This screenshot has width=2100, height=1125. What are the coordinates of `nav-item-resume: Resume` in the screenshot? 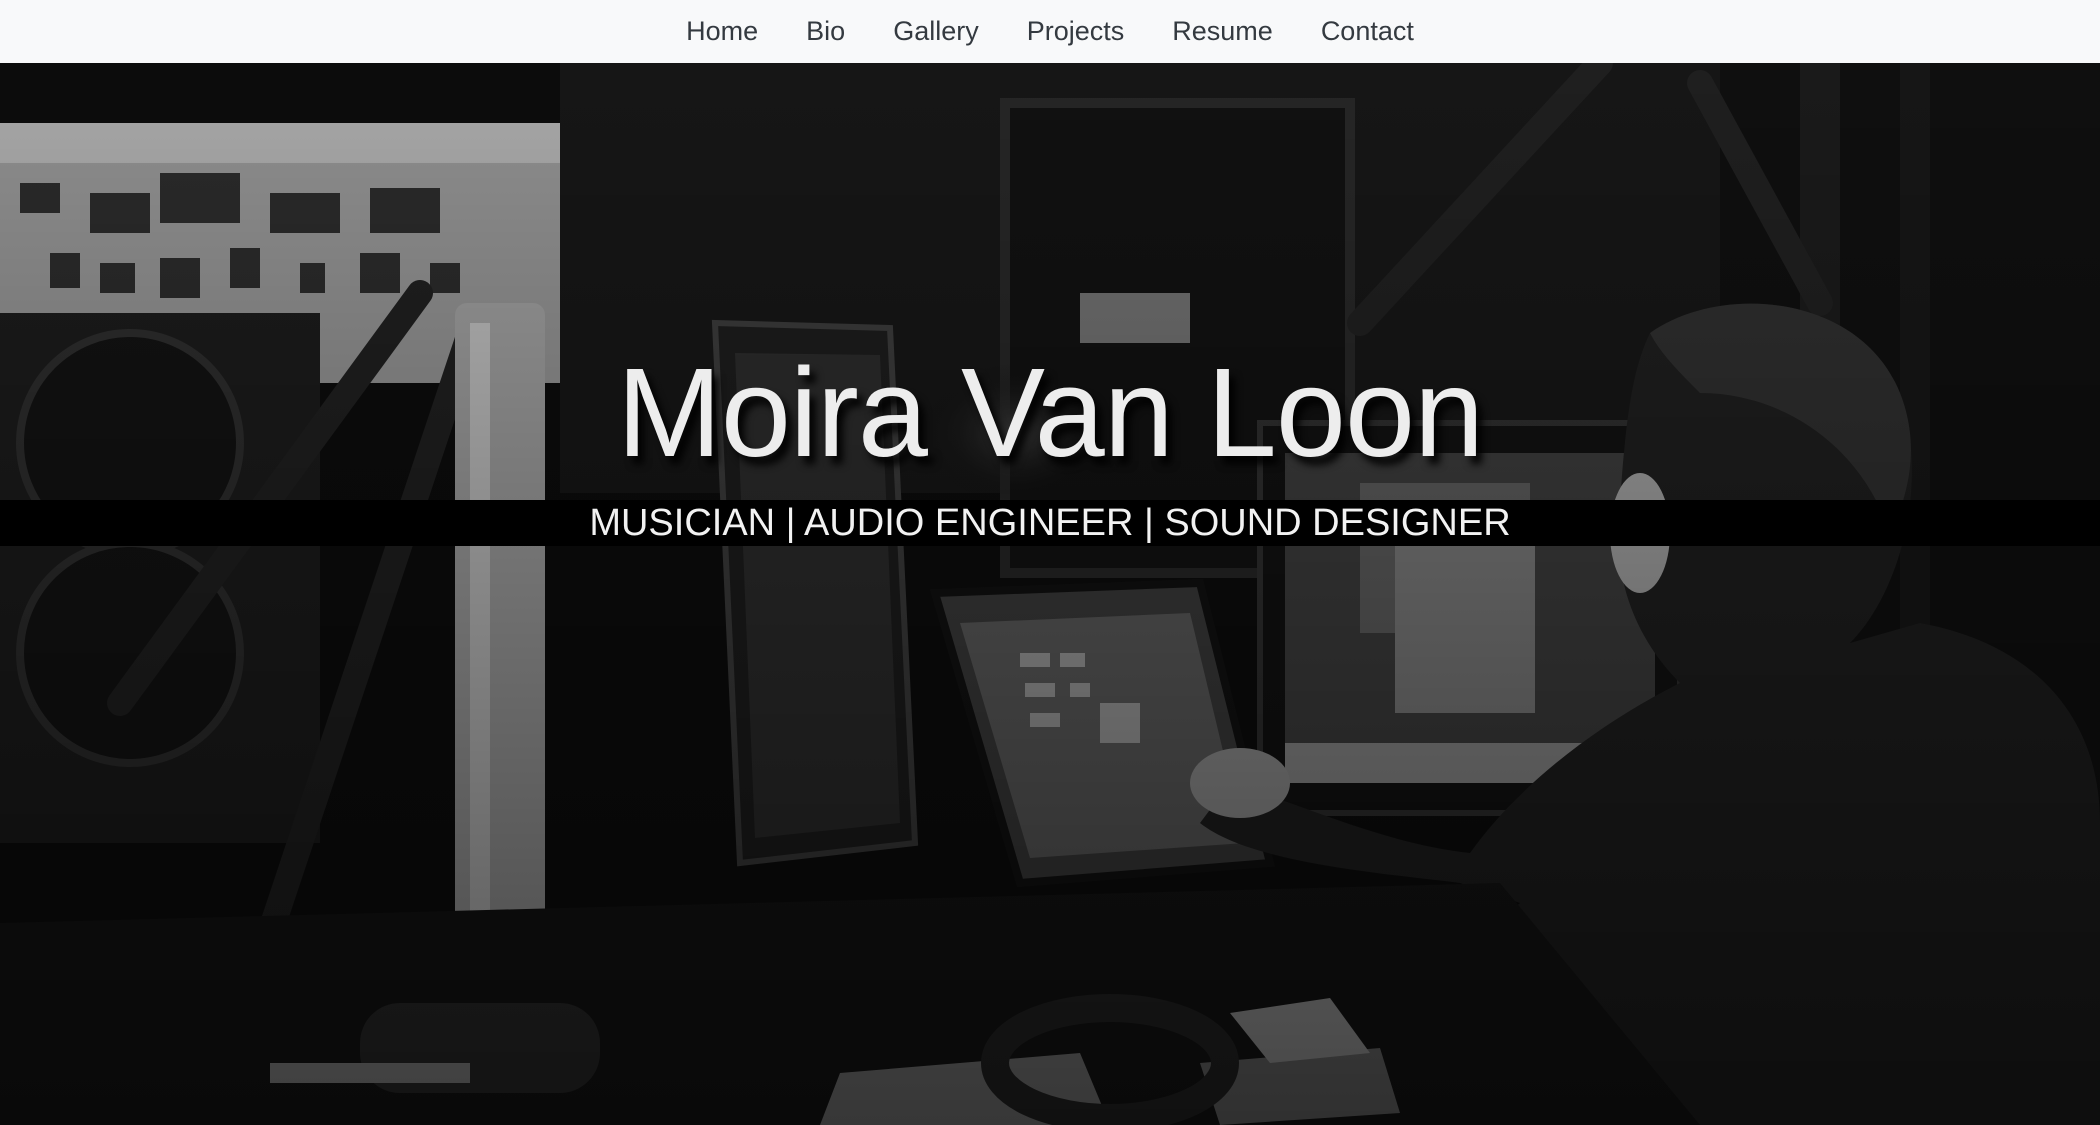 It's located at (1222, 31).